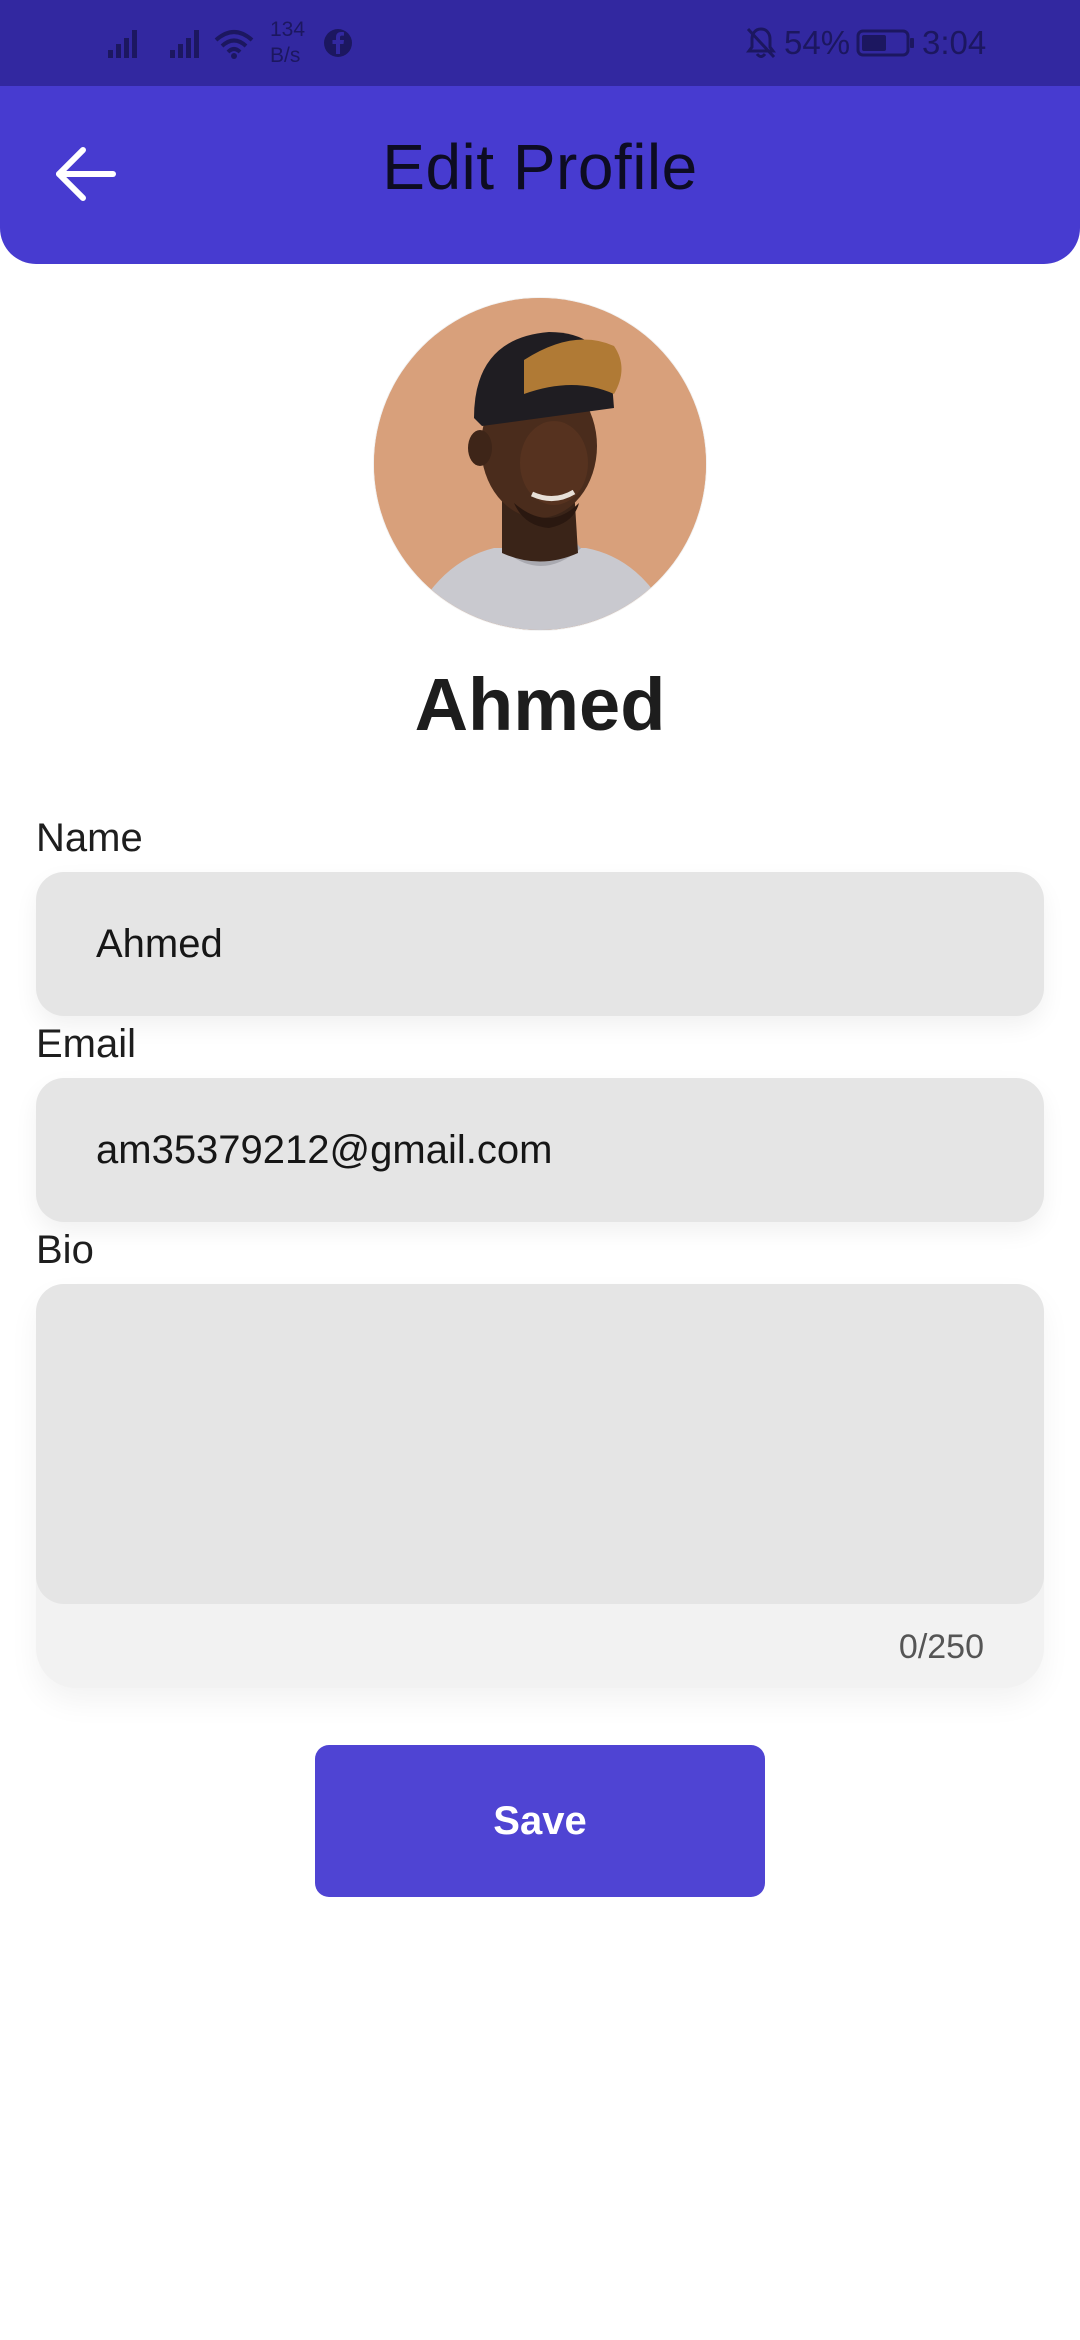  Describe the element at coordinates (941, 1647) in the screenshot. I see `bio-character-counter: 0/250` at that location.